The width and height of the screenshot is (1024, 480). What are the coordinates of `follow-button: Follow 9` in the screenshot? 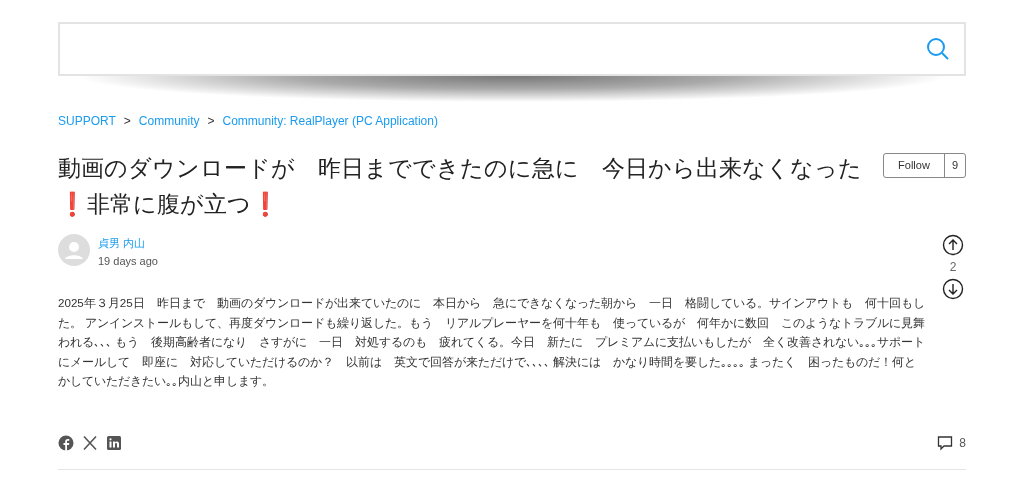 It's located at (924, 165).